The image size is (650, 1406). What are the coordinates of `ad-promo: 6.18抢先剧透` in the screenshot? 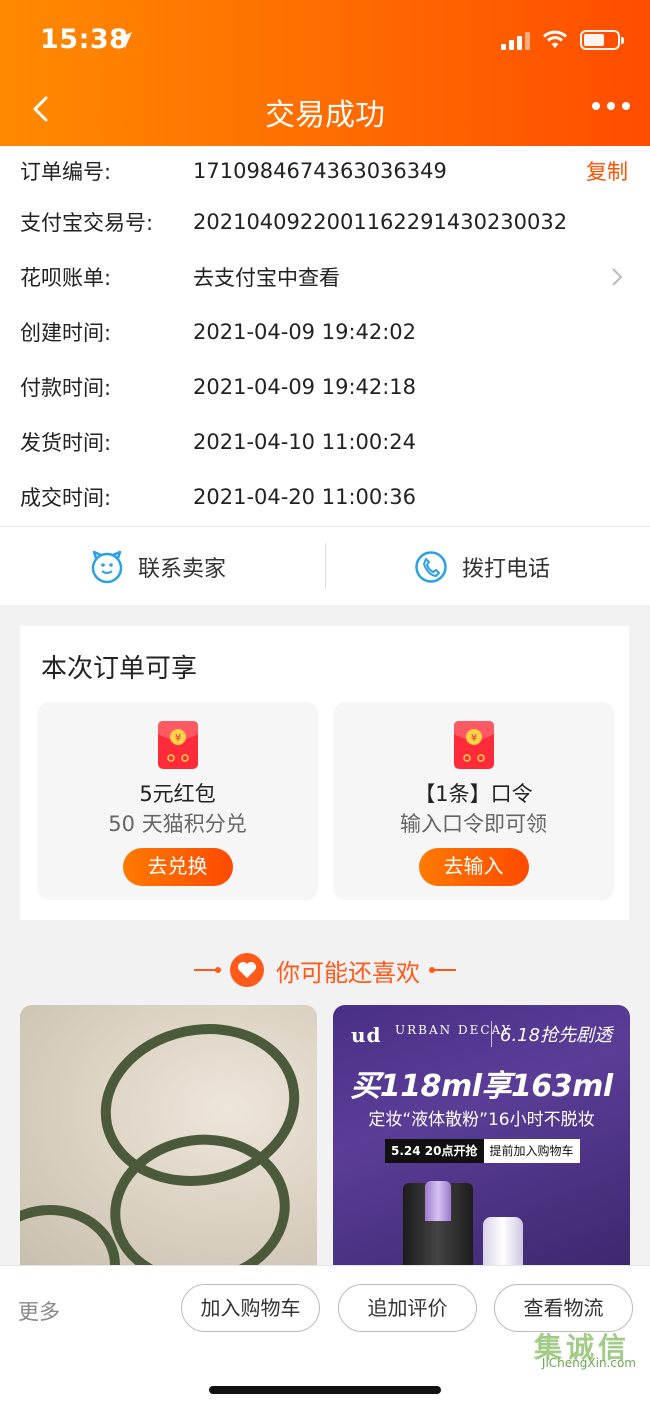 It's located at (551, 1034).